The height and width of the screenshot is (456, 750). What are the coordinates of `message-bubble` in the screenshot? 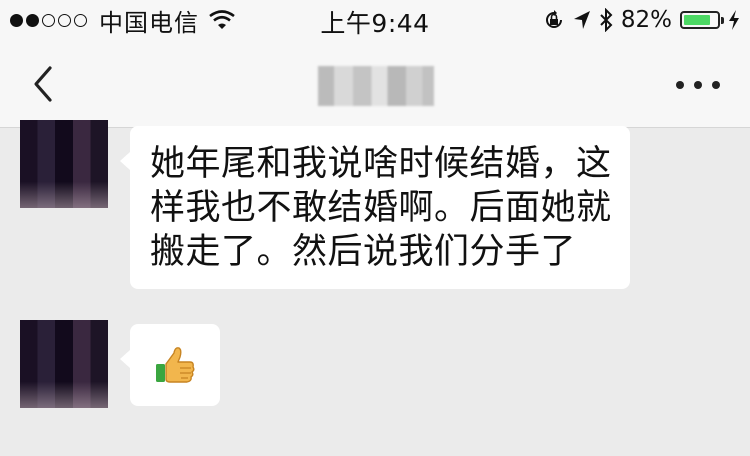 It's located at (170, 365).